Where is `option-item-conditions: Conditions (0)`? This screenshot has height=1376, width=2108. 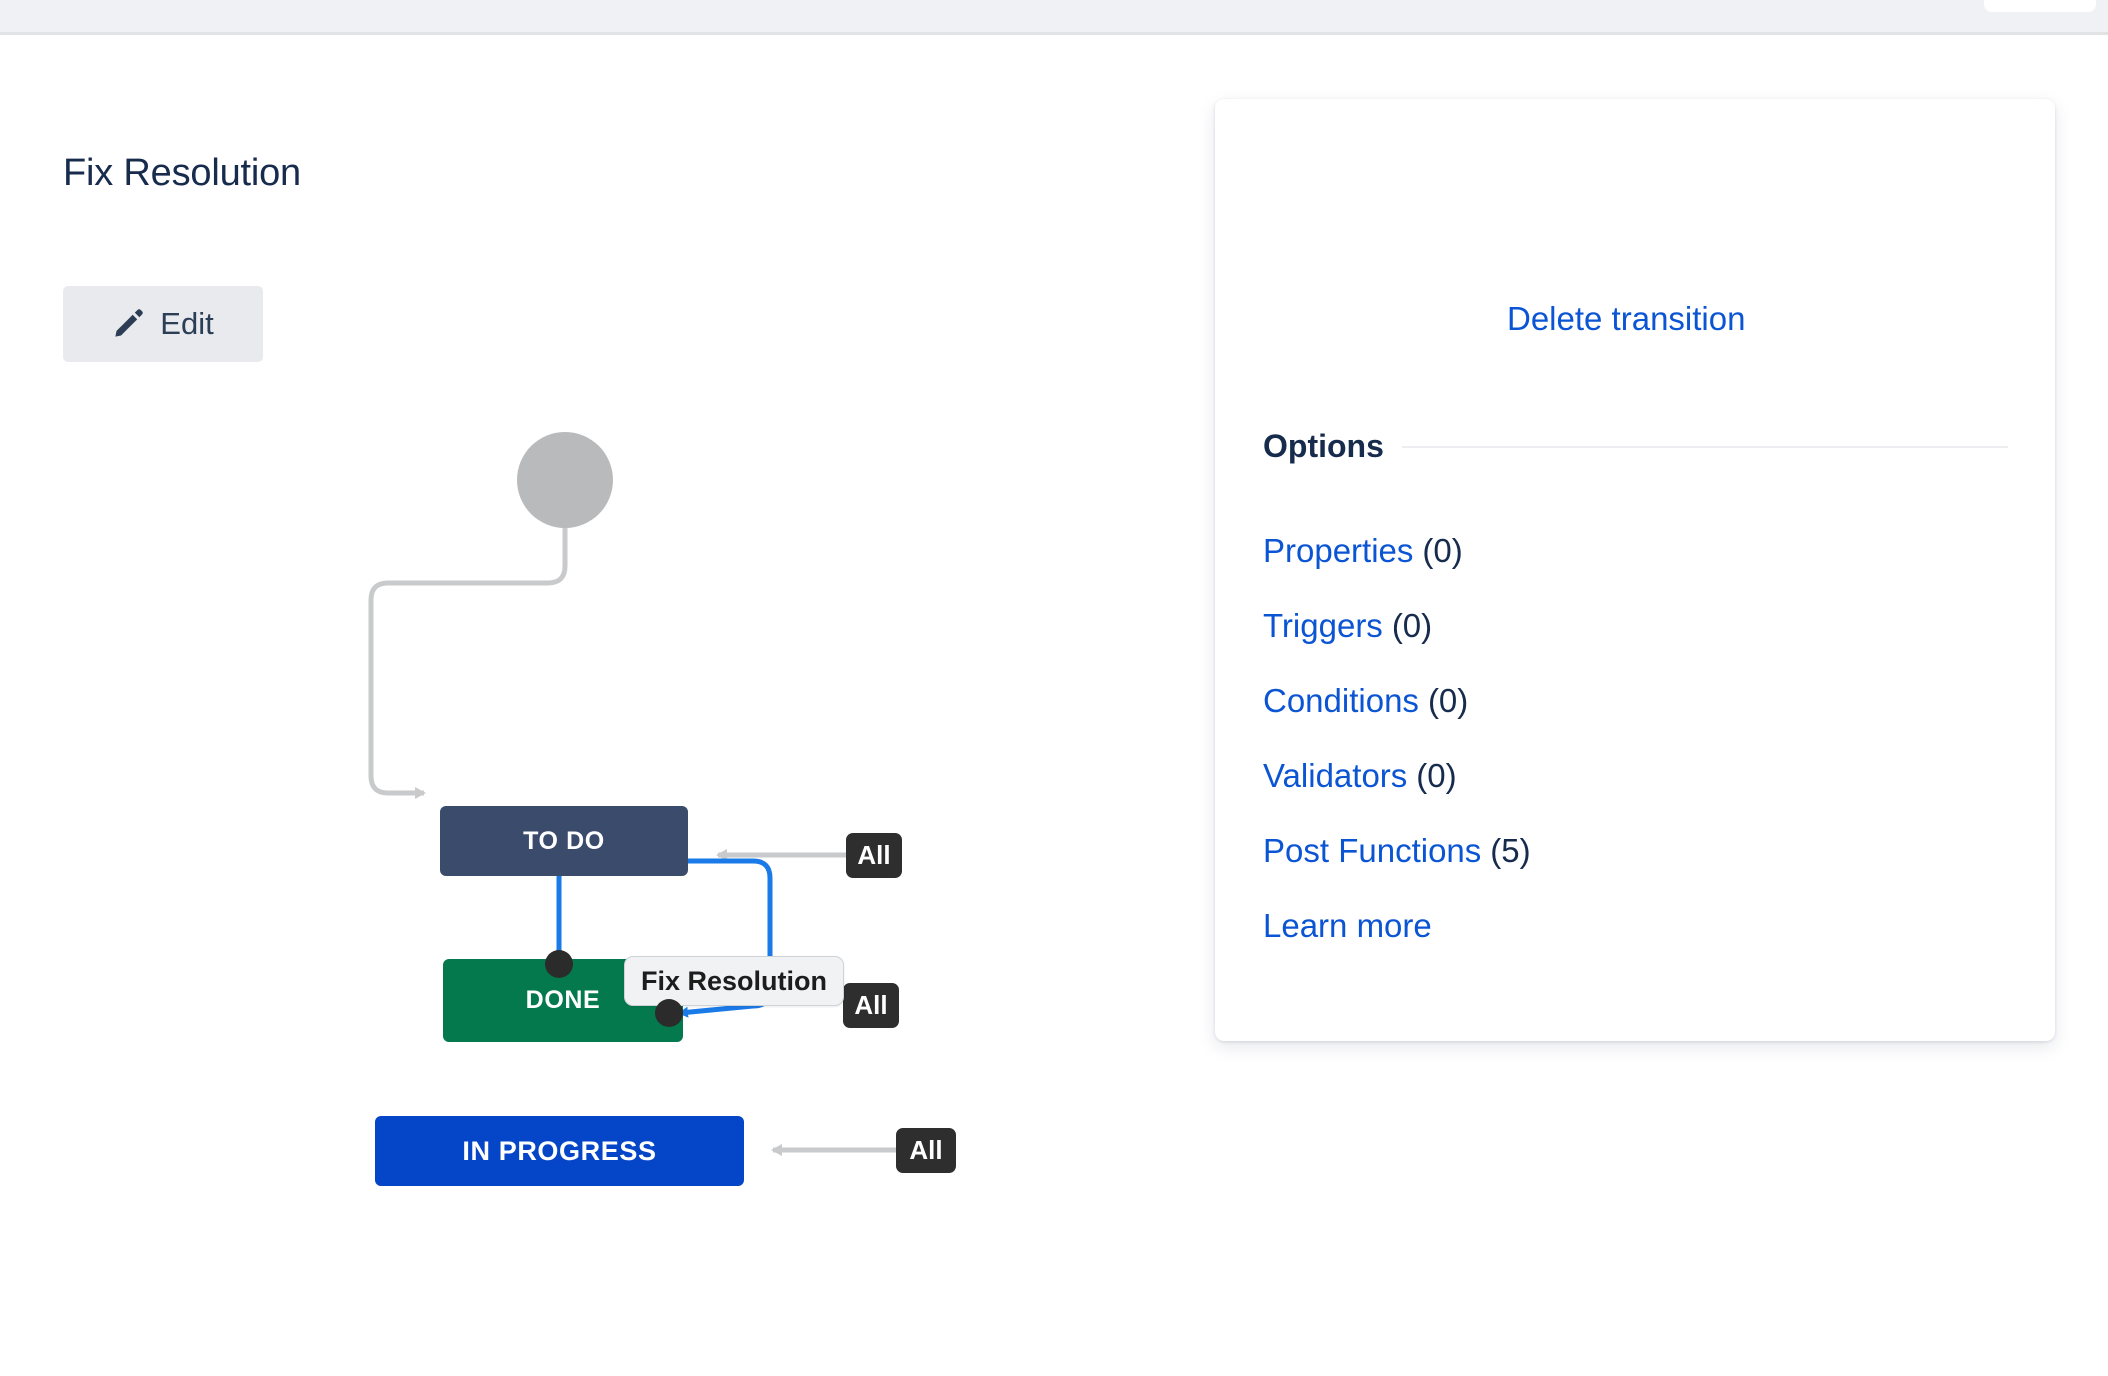 option-item-conditions: Conditions (0) is located at coordinates (1397, 700).